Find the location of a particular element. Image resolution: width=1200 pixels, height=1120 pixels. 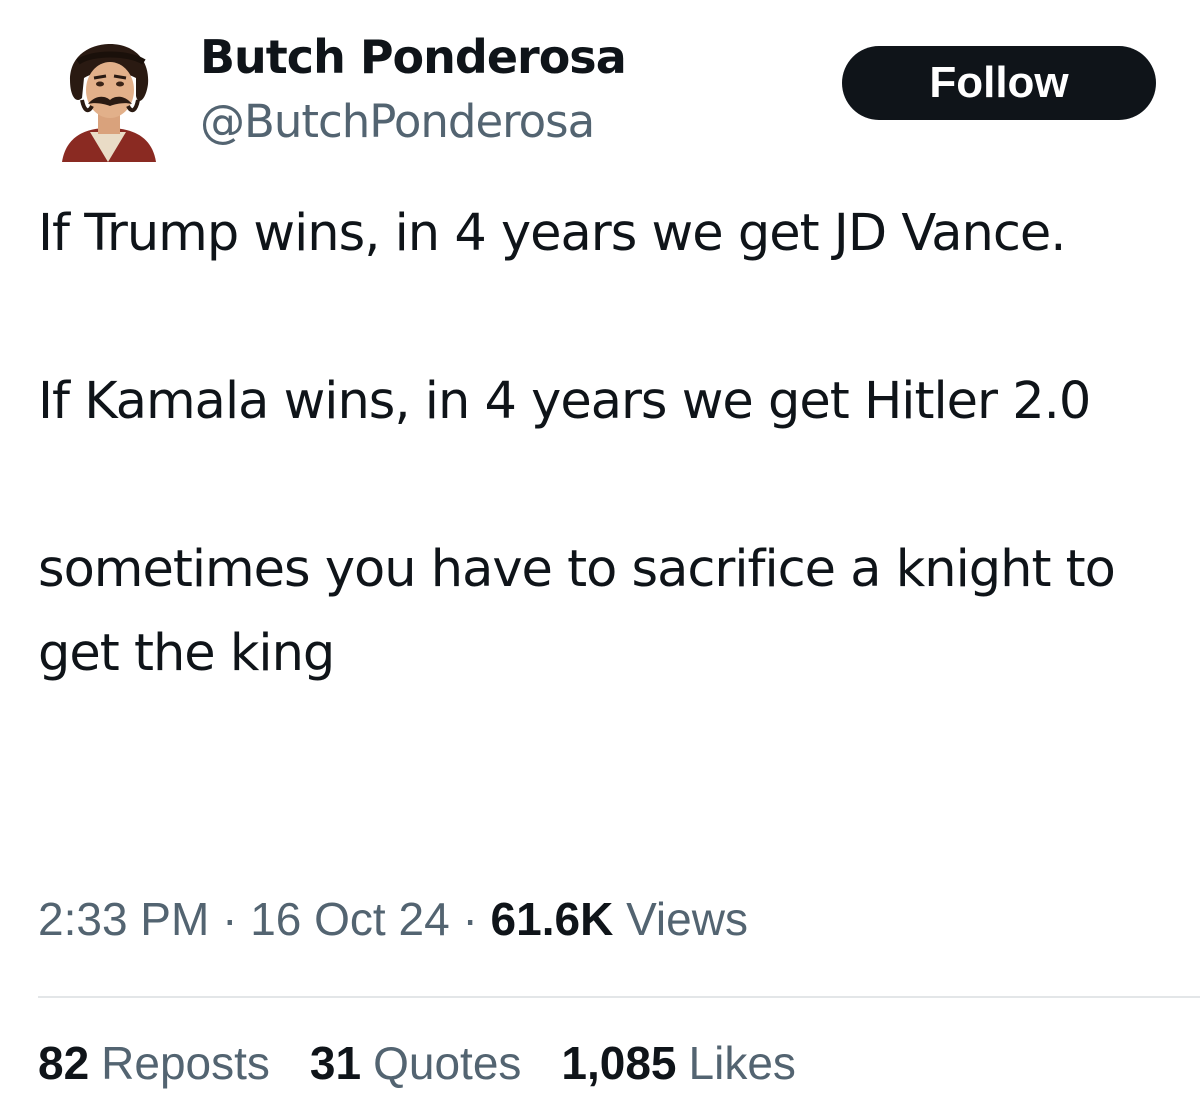

reposts-label: Reposts is located at coordinates (185, 1063).